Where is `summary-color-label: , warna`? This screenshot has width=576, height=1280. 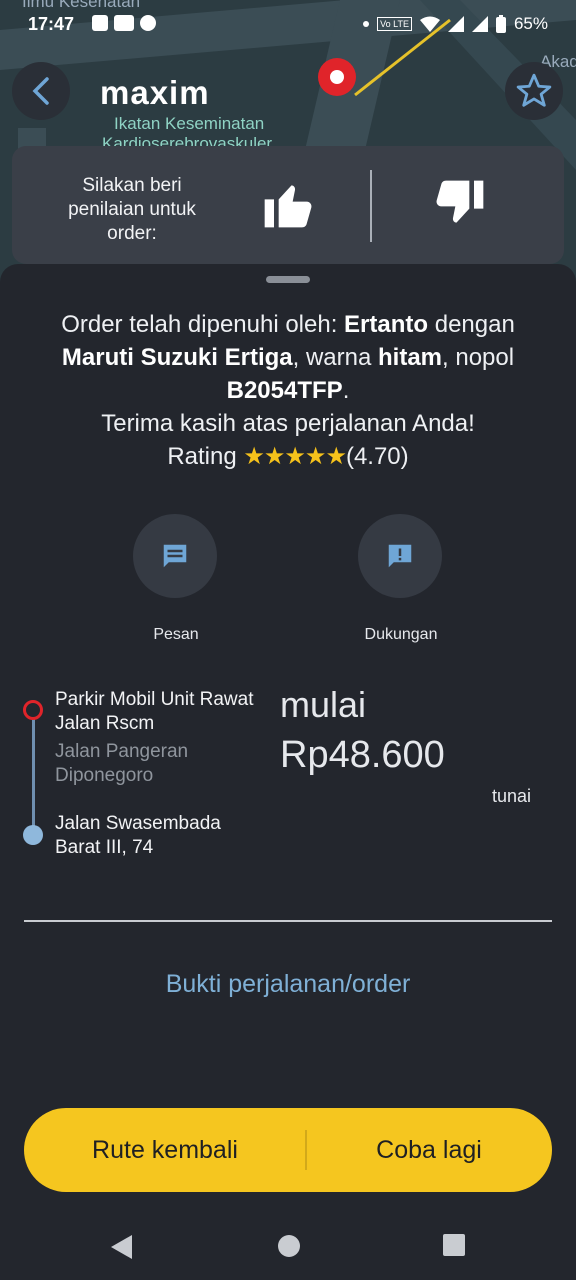 summary-color-label: , warna is located at coordinates (332, 357).